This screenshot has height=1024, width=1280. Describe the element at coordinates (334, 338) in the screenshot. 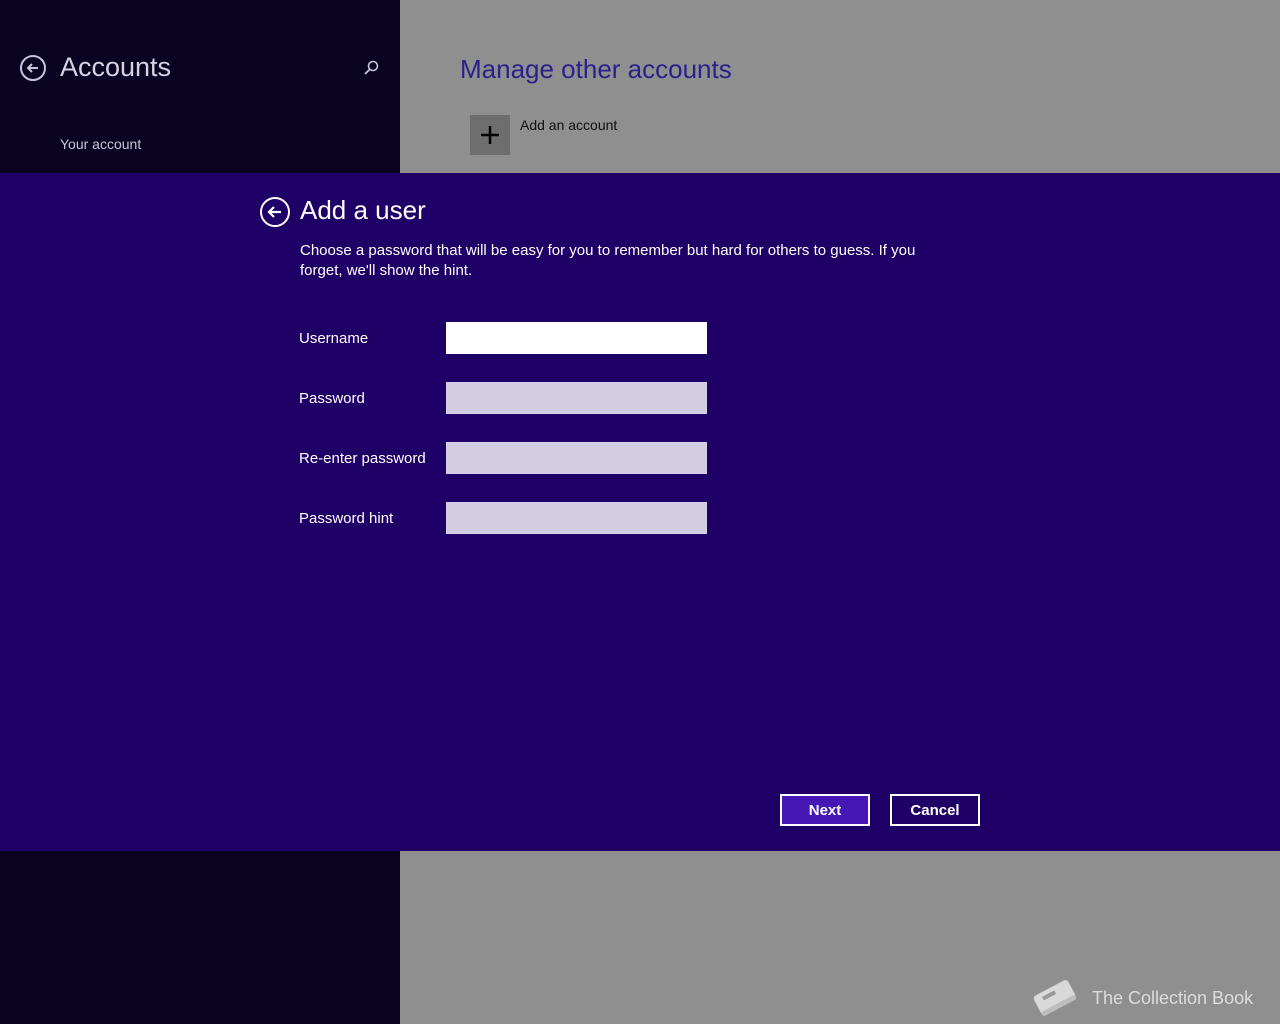

I see `username-label: Username` at that location.